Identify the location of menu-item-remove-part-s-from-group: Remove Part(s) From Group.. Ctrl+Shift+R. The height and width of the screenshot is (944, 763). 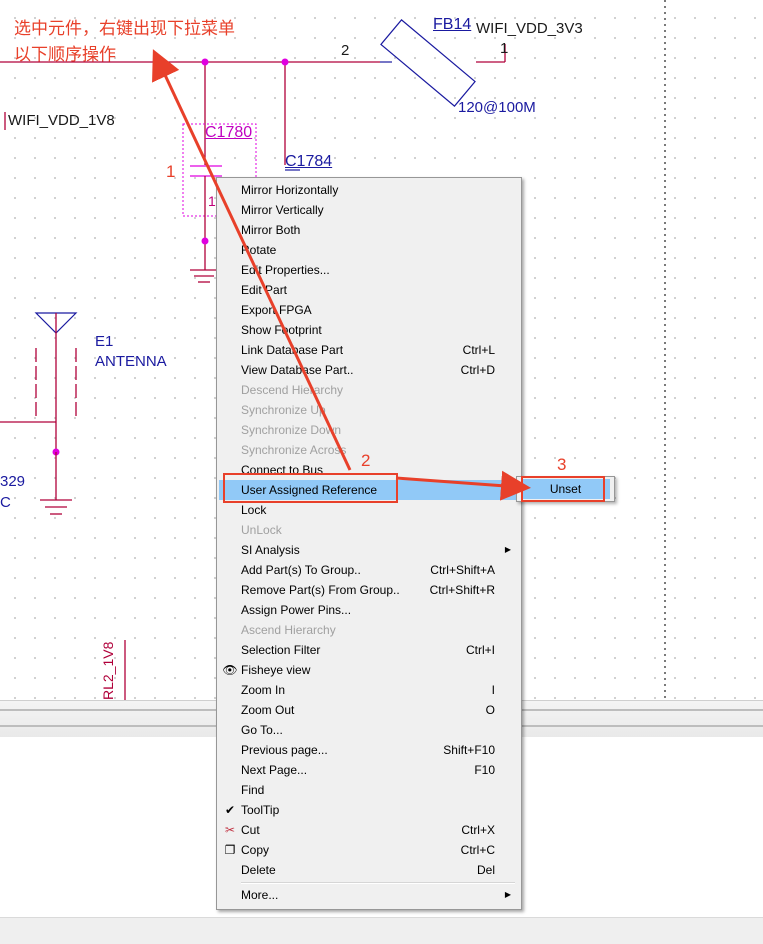
(369, 590).